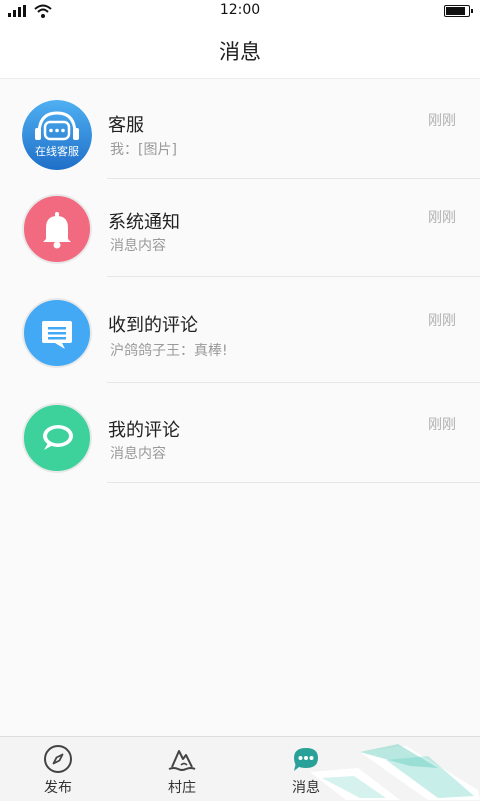  I want to click on avatar-caption: 在线客服, so click(57, 151).